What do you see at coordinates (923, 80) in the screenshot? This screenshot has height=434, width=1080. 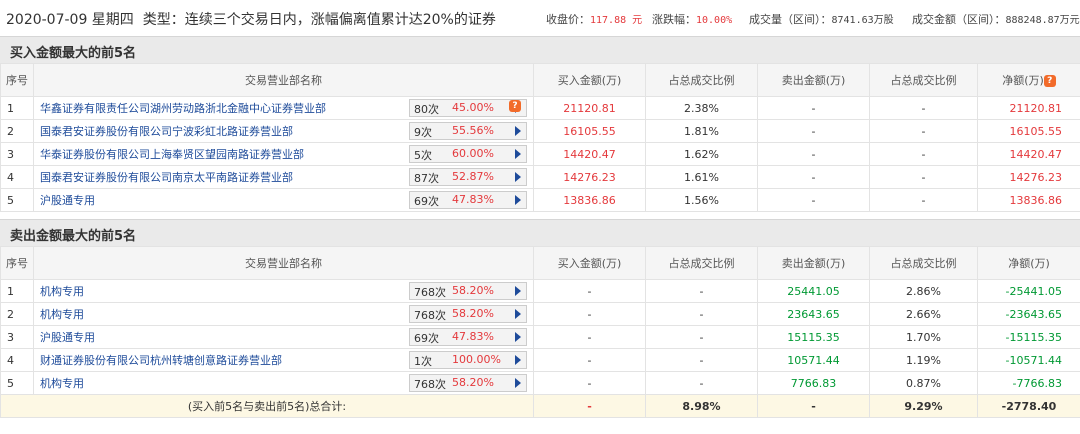 I see `col-sell-ratio: 占总成交比例` at bounding box center [923, 80].